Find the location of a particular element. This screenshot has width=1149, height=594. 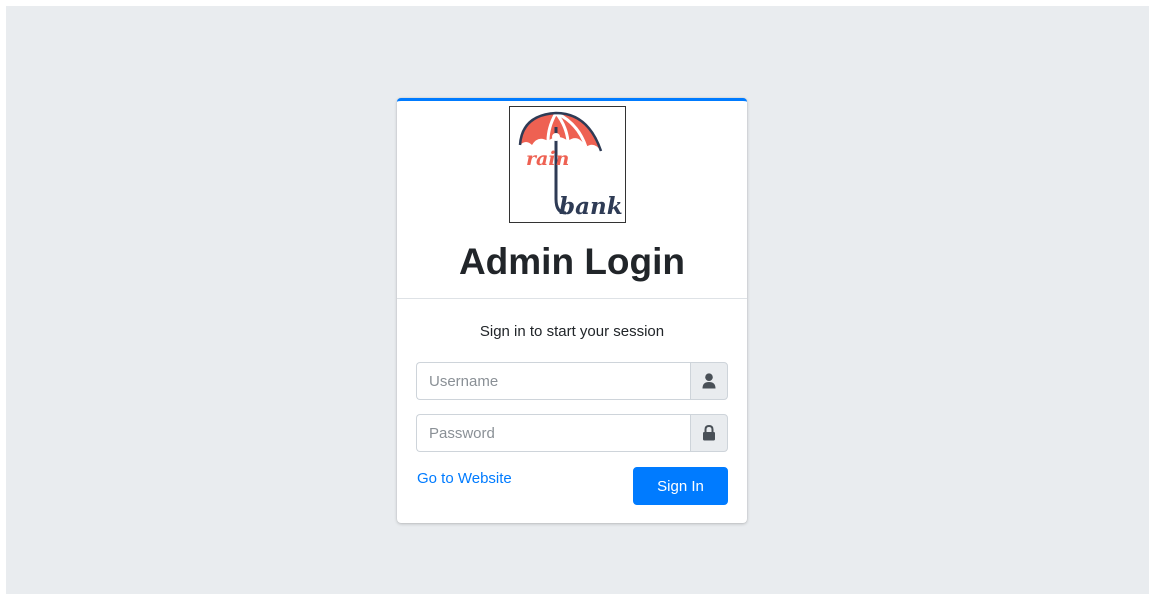

login-card-header: rain bank Admin Login is located at coordinates (572, 200).